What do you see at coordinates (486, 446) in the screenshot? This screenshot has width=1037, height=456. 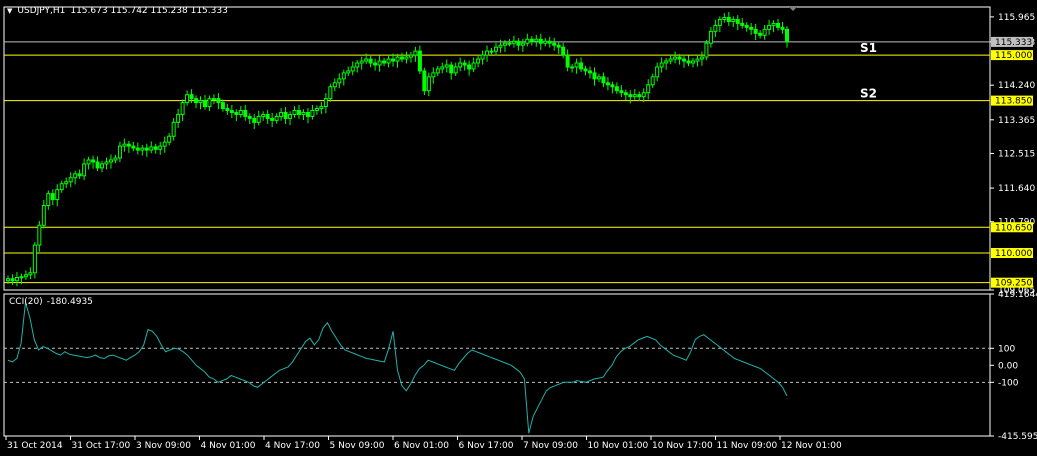 I see `time-tick-label: 6 Nov 17:00` at bounding box center [486, 446].